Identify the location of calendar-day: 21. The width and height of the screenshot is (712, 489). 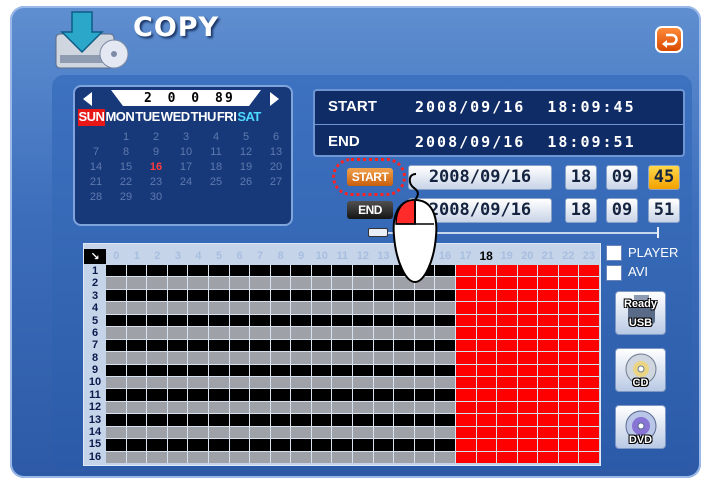
(96, 183).